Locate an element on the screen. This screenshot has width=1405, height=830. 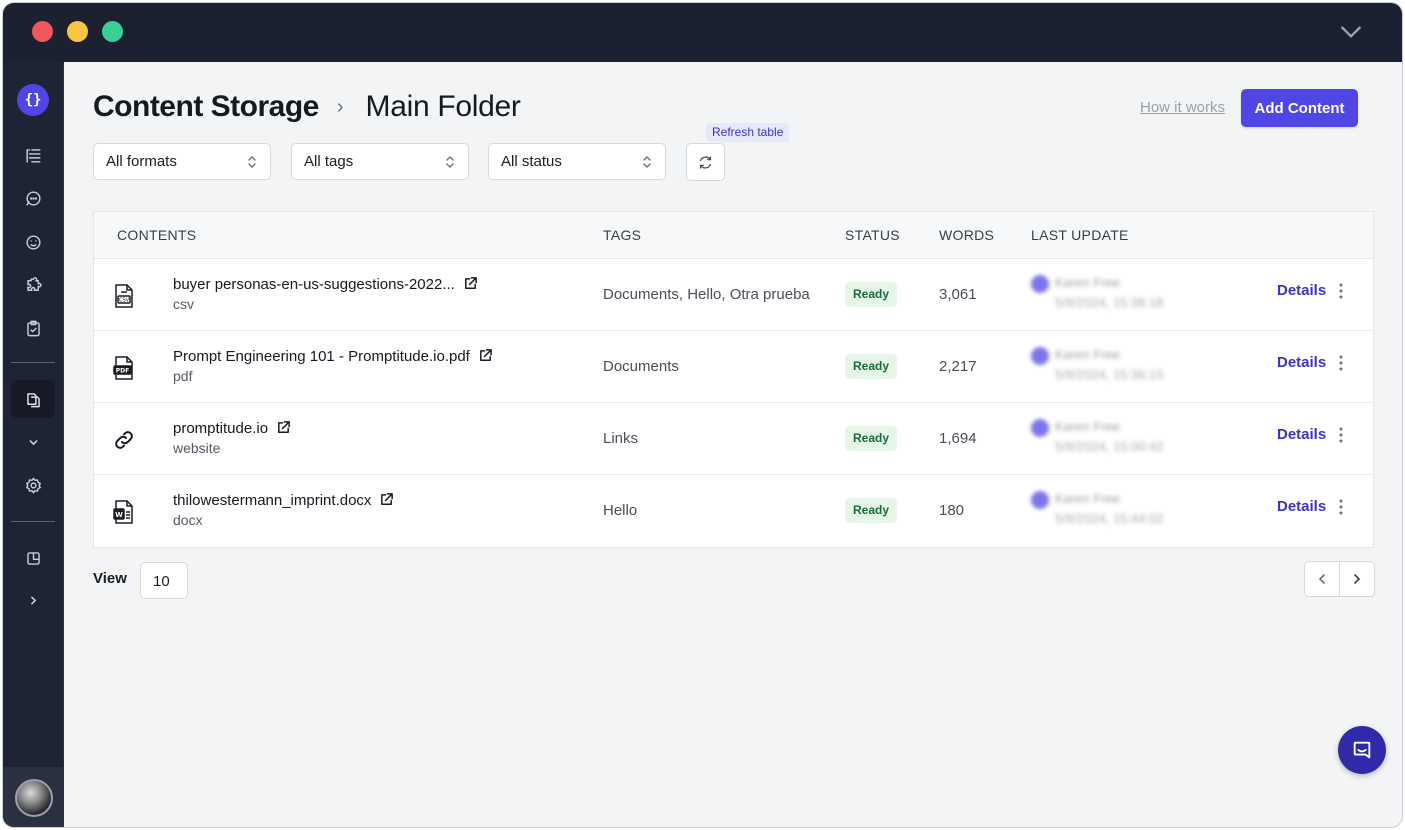
updated-at: 5/9/2024, 15:36:15 is located at coordinates (1109, 374).